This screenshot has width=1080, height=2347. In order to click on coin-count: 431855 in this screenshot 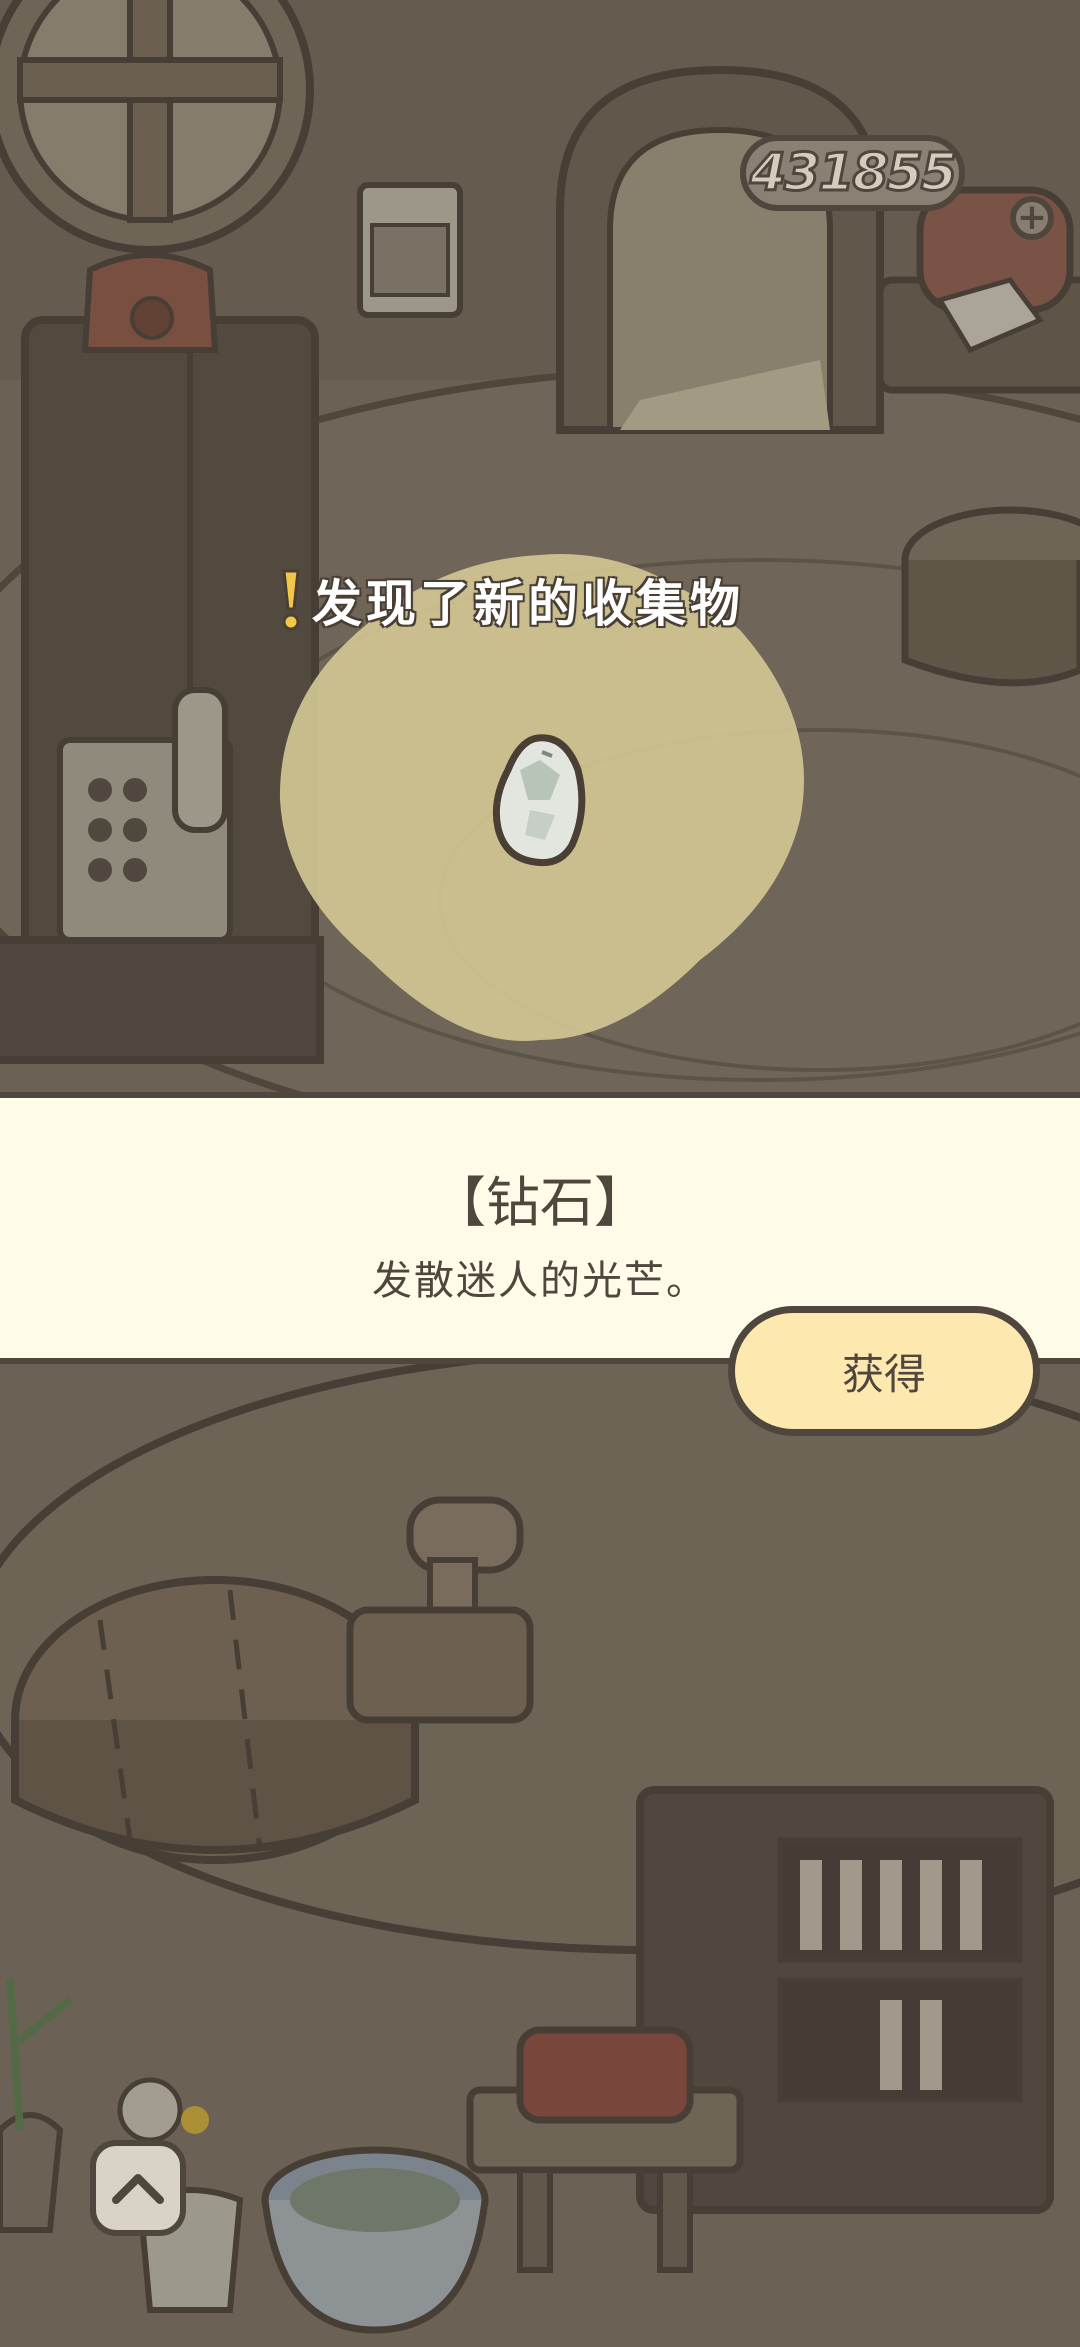, I will do `click(853, 173)`.